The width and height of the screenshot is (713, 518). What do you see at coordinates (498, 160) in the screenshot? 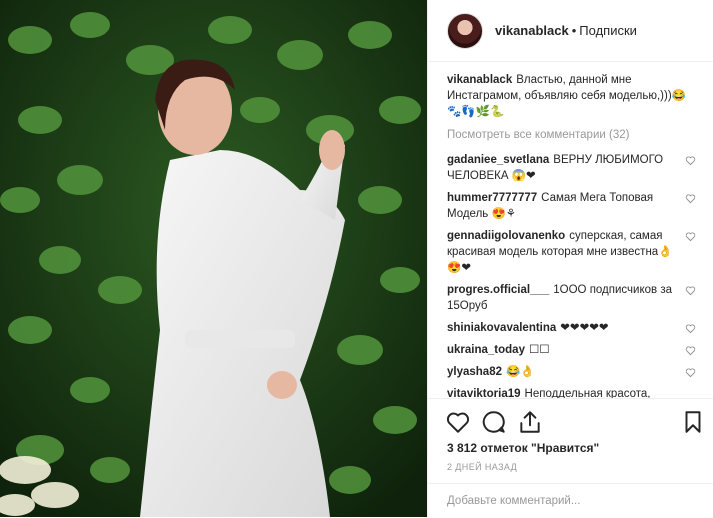
I see `comment-username: gadaniee_svetlana` at bounding box center [498, 160].